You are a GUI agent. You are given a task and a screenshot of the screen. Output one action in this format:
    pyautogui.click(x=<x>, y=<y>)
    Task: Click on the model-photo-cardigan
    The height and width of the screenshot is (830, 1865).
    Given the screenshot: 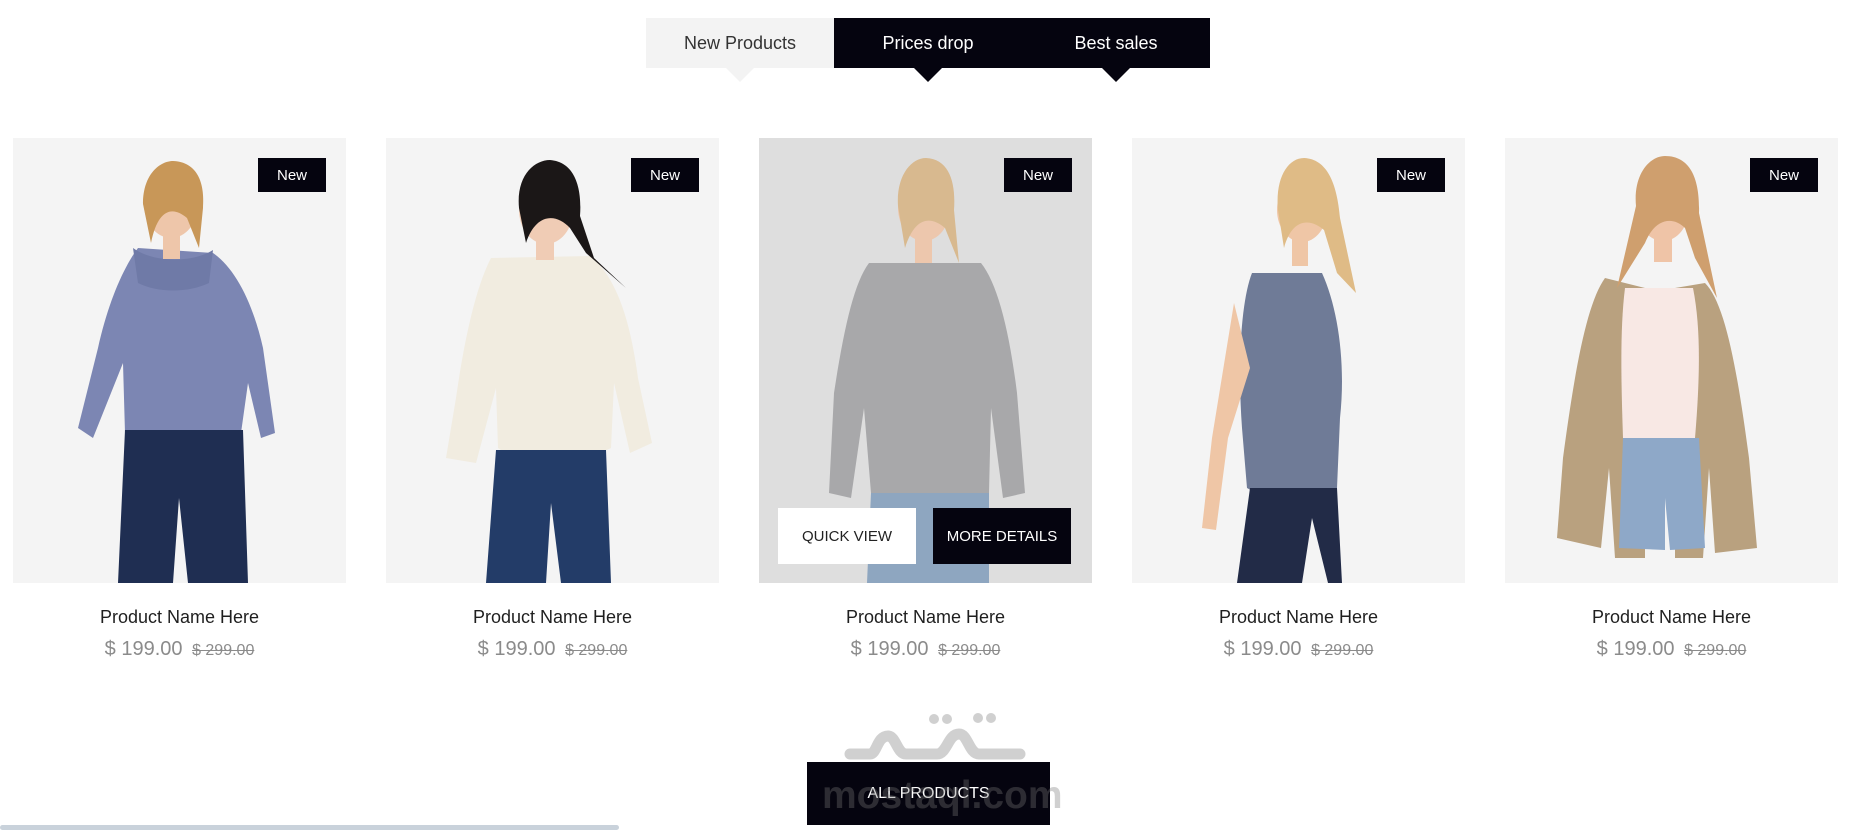 What is the action you would take?
    pyautogui.click(x=1657, y=357)
    